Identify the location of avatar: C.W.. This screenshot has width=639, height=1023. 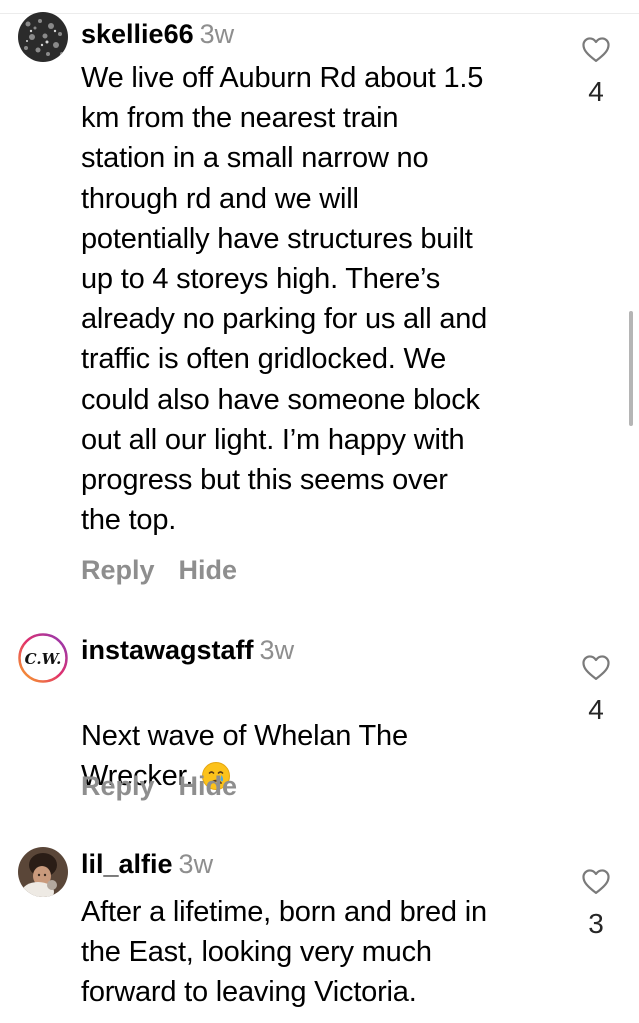
(43, 658).